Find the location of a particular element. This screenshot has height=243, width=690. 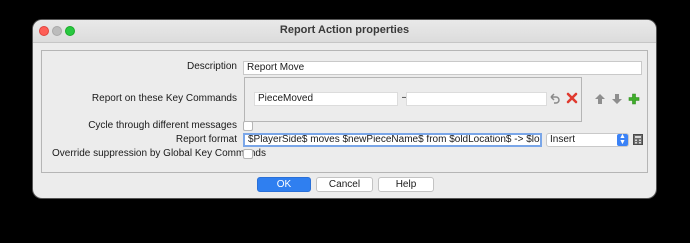

expression-builder-icon is located at coordinates (638, 139).